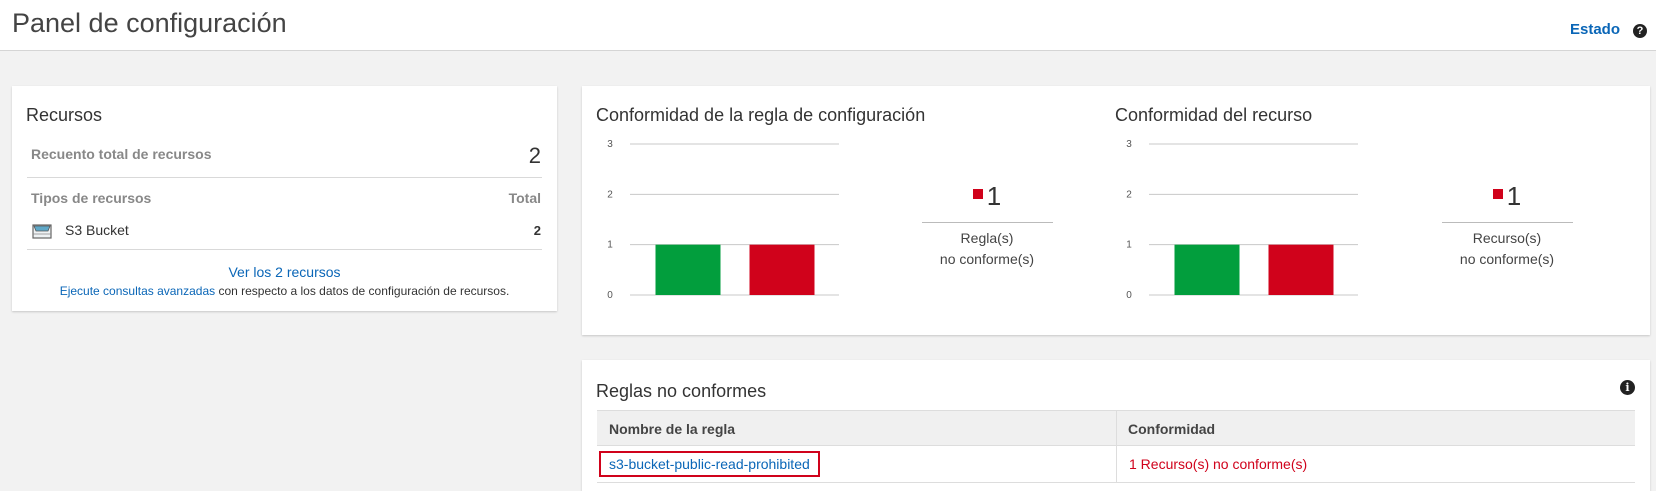 The image size is (1656, 491). What do you see at coordinates (1242, 220) in the screenshot?
I see `resource-compliance-chart: 0 1 2 3` at bounding box center [1242, 220].